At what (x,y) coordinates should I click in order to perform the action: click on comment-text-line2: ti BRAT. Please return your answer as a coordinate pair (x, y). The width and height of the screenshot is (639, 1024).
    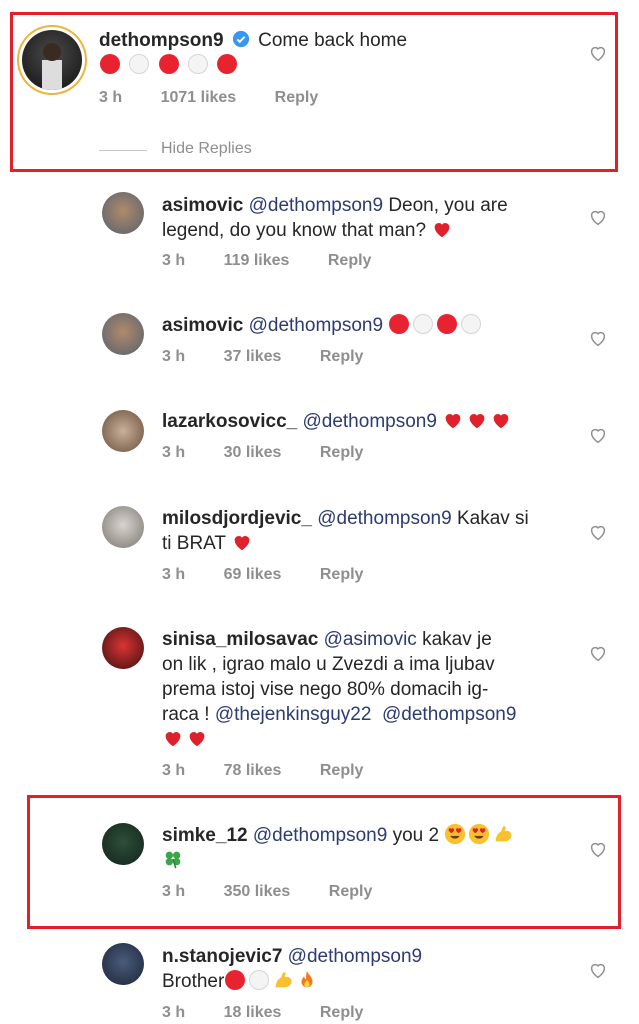
    Looking at the image, I should click on (194, 543).